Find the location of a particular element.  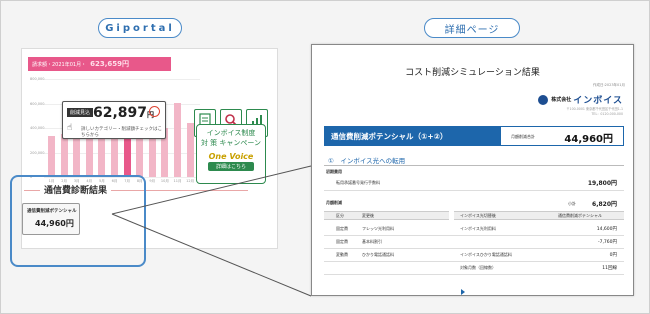

company-name: インボイス is located at coordinates (598, 101).